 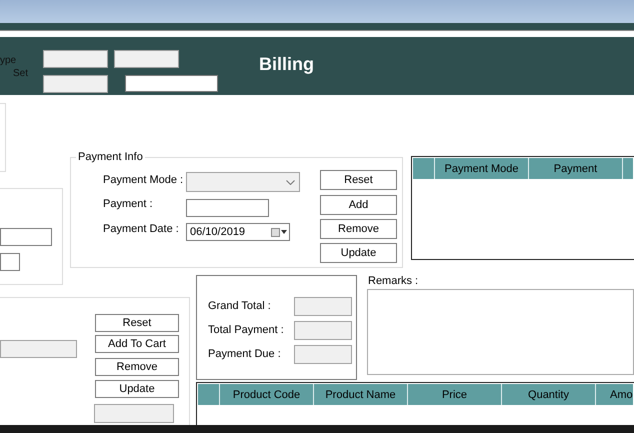 What do you see at coordinates (455, 394) in the screenshot?
I see `column-header: Price` at bounding box center [455, 394].